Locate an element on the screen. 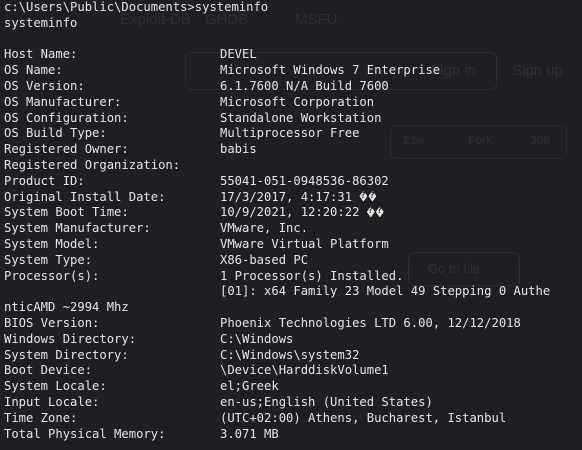 The width and height of the screenshot is (582, 450). processor-wrap-line: nticAMD ~2994 Mhz is located at coordinates (66, 307).